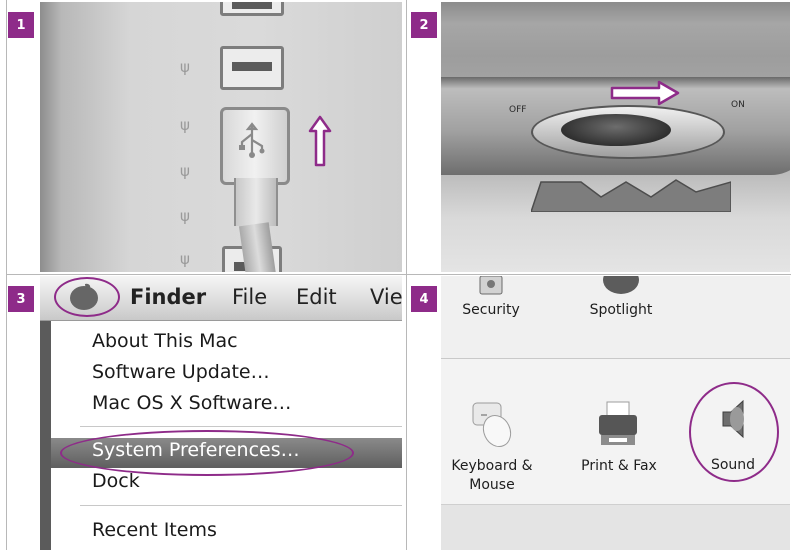  What do you see at coordinates (492, 466) in the screenshot?
I see `pane-label-keyboard: Keyboard &` at bounding box center [492, 466].